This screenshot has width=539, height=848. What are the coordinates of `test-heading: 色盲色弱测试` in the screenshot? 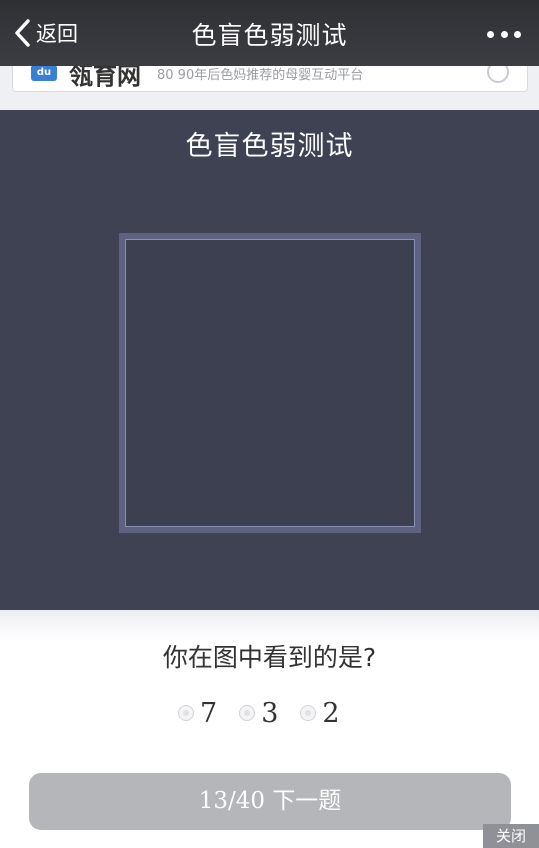 It's located at (269, 146).